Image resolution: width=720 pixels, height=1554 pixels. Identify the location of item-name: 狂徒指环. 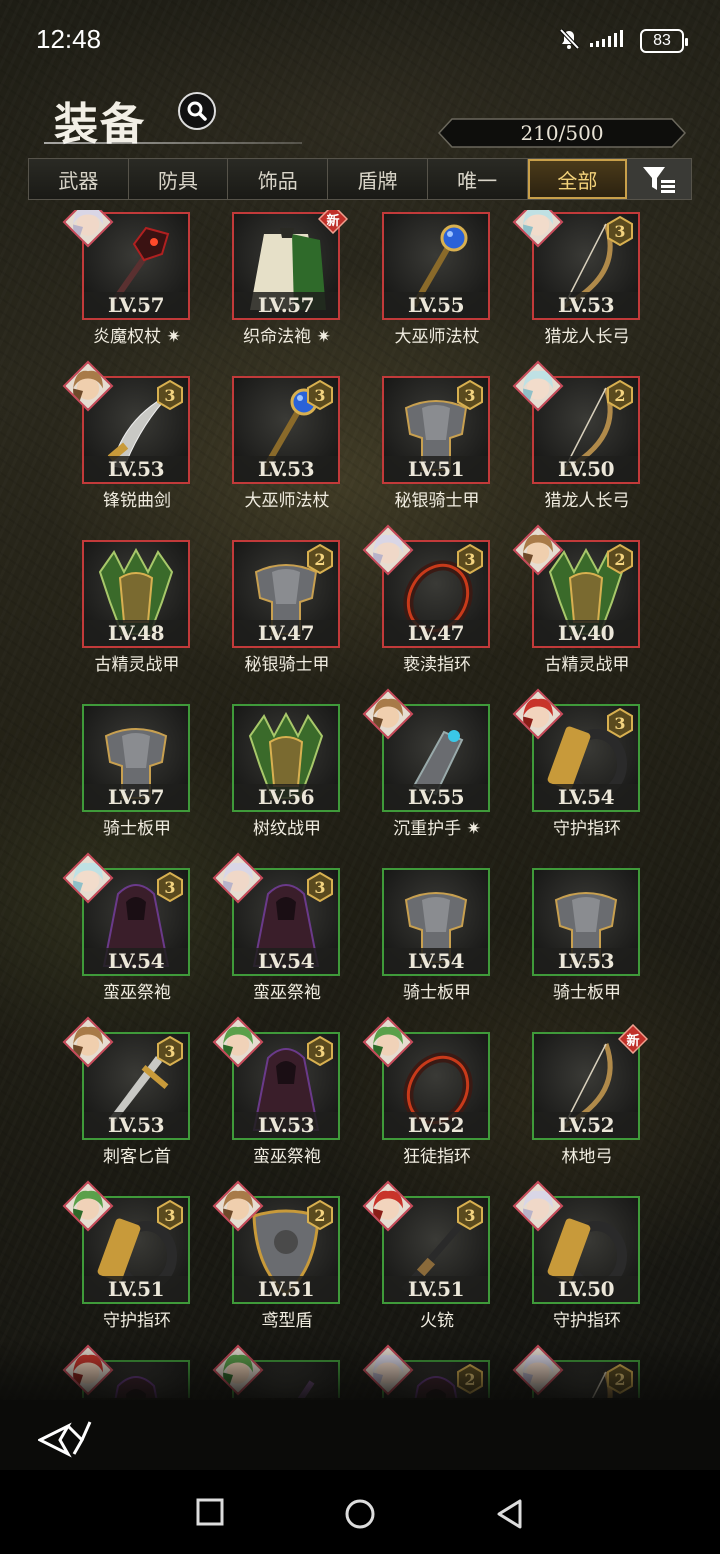
(437, 1154).